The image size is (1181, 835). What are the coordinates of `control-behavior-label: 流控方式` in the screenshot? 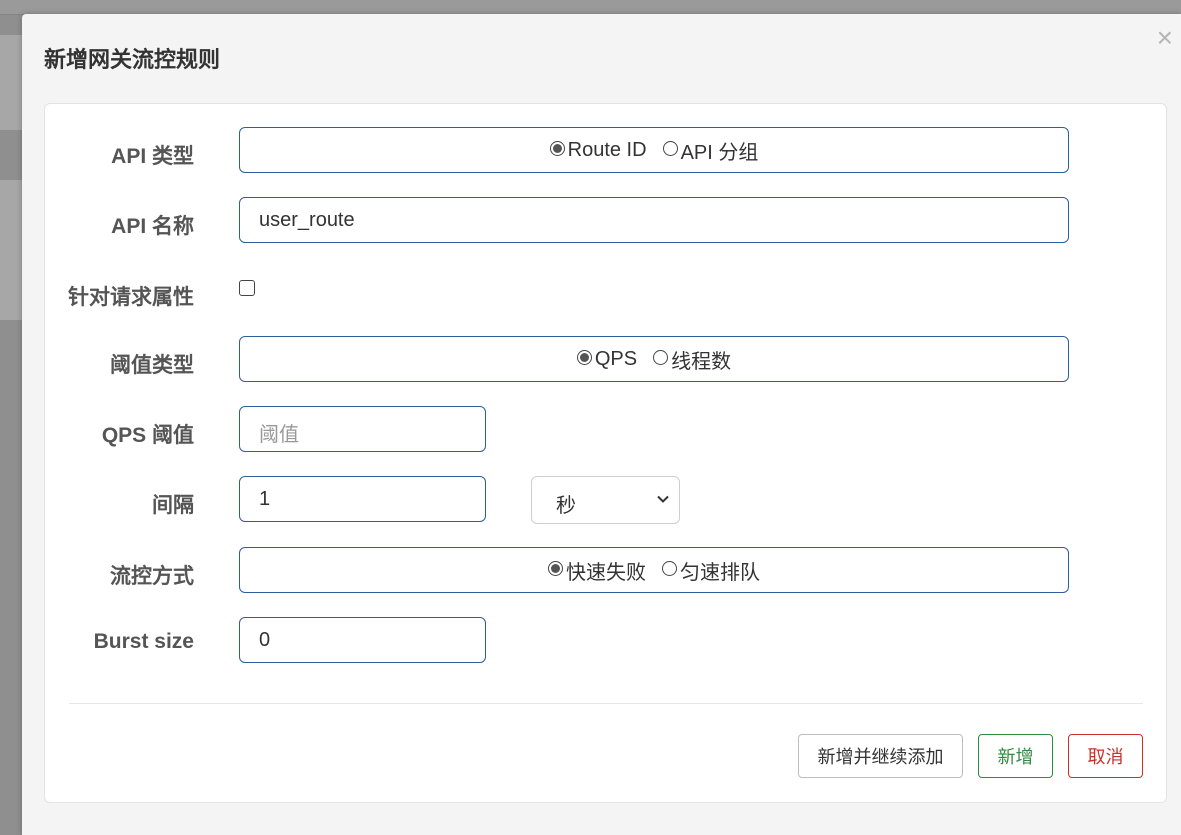 It's located at (152, 576).